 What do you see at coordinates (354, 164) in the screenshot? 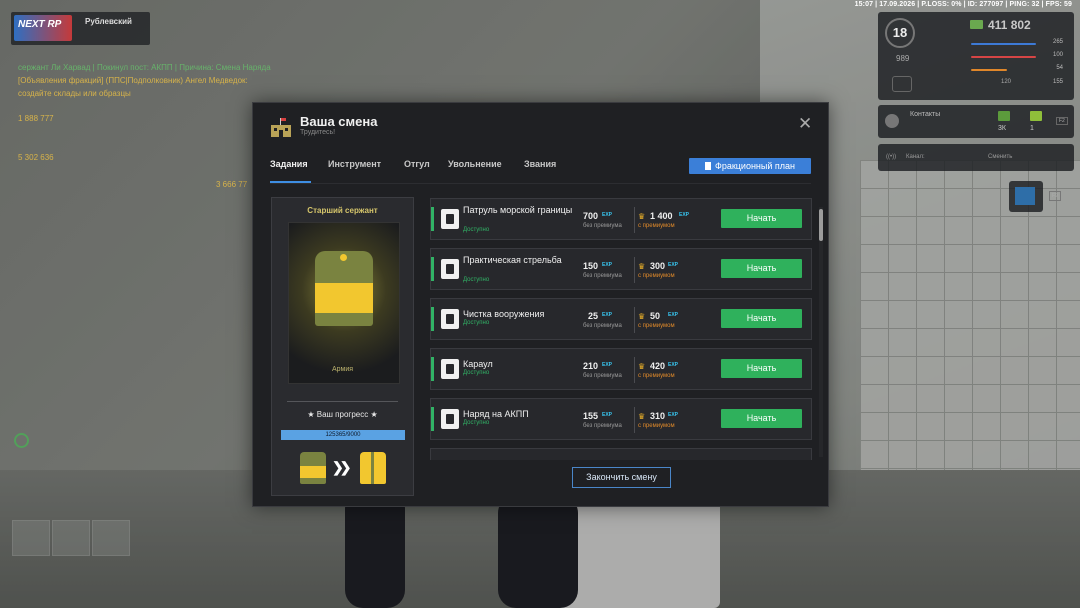
I see `tab-tools: Инструмент` at bounding box center [354, 164].